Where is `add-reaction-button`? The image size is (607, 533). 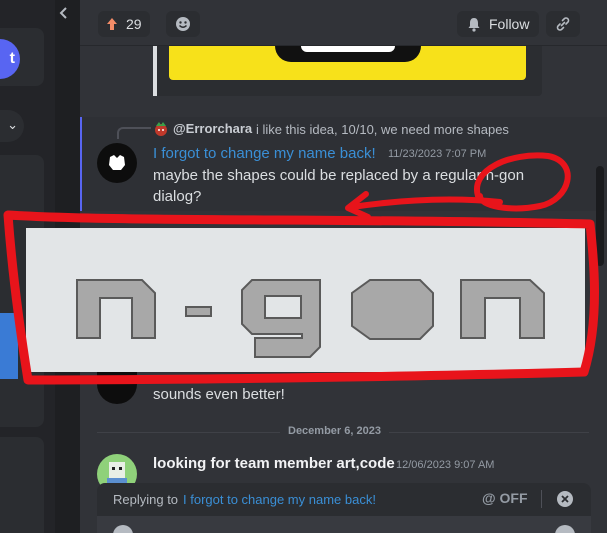 add-reaction-button is located at coordinates (183, 24).